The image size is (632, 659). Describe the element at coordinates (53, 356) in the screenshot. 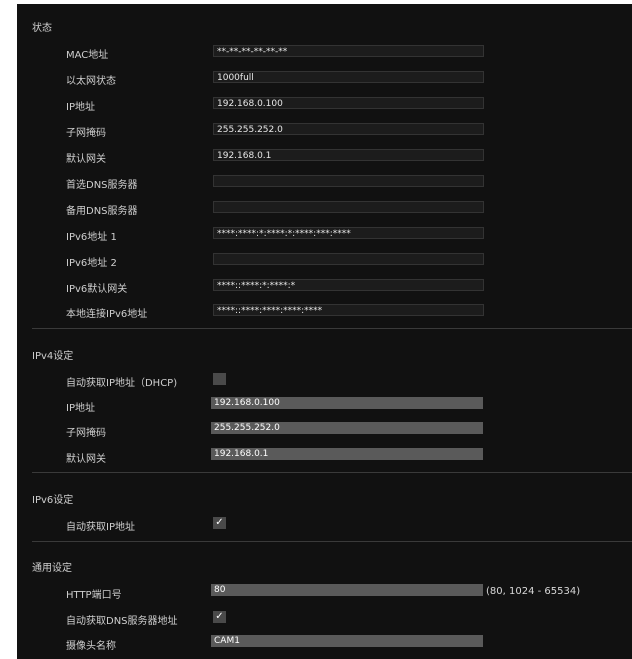

I see `ipv4-section-title: IPv4设定` at that location.